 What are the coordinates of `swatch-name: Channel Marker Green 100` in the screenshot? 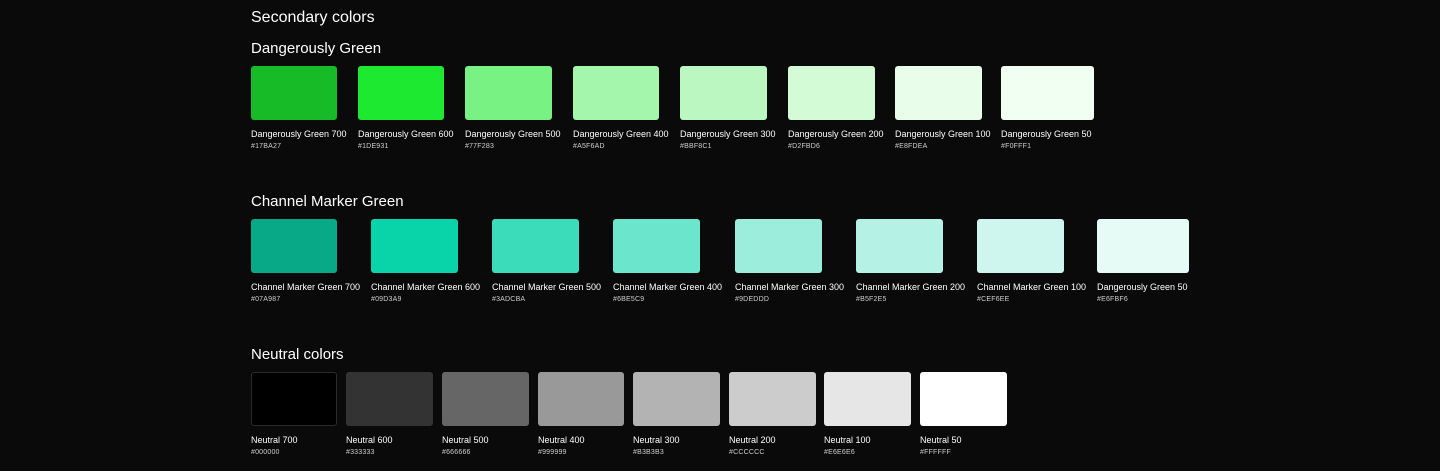 It's located at (1032, 287).